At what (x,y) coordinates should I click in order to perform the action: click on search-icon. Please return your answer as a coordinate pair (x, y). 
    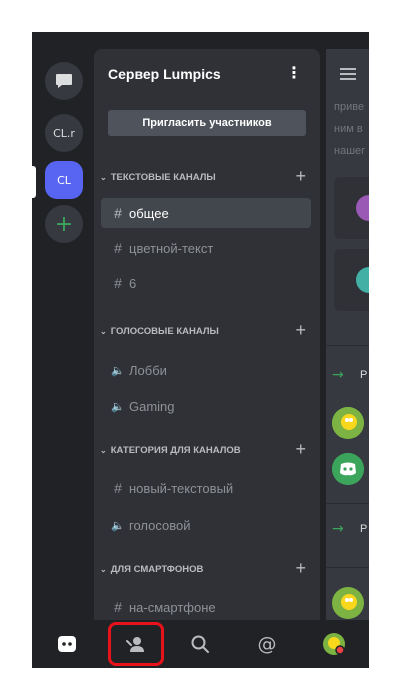
    Looking at the image, I should click on (200, 644).